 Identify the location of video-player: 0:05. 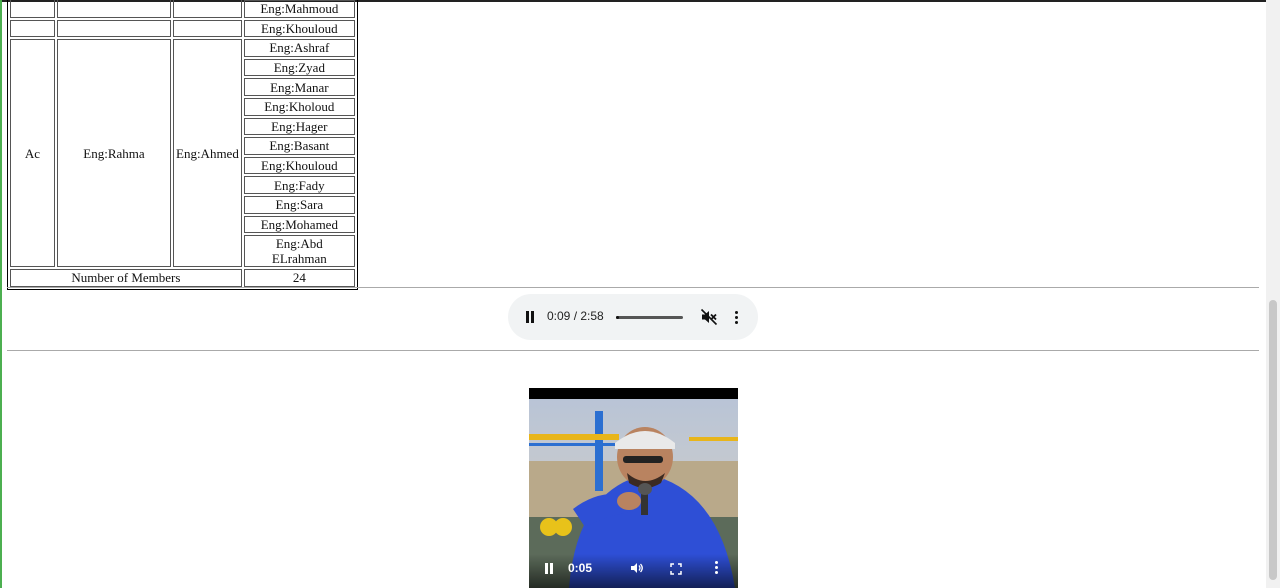
(633, 488).